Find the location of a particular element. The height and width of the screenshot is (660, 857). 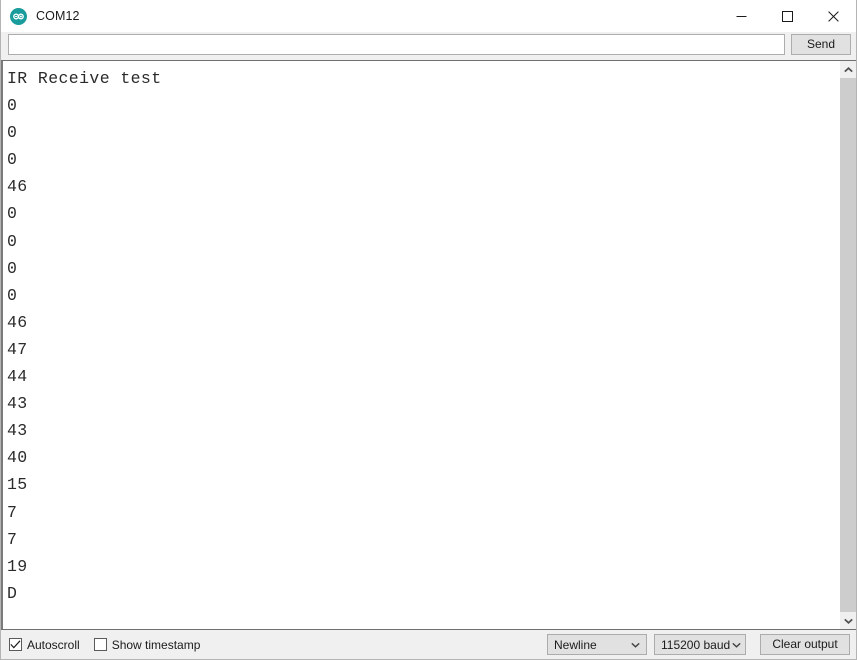

serial-output-line: IR Receive test is located at coordinates (84, 78).